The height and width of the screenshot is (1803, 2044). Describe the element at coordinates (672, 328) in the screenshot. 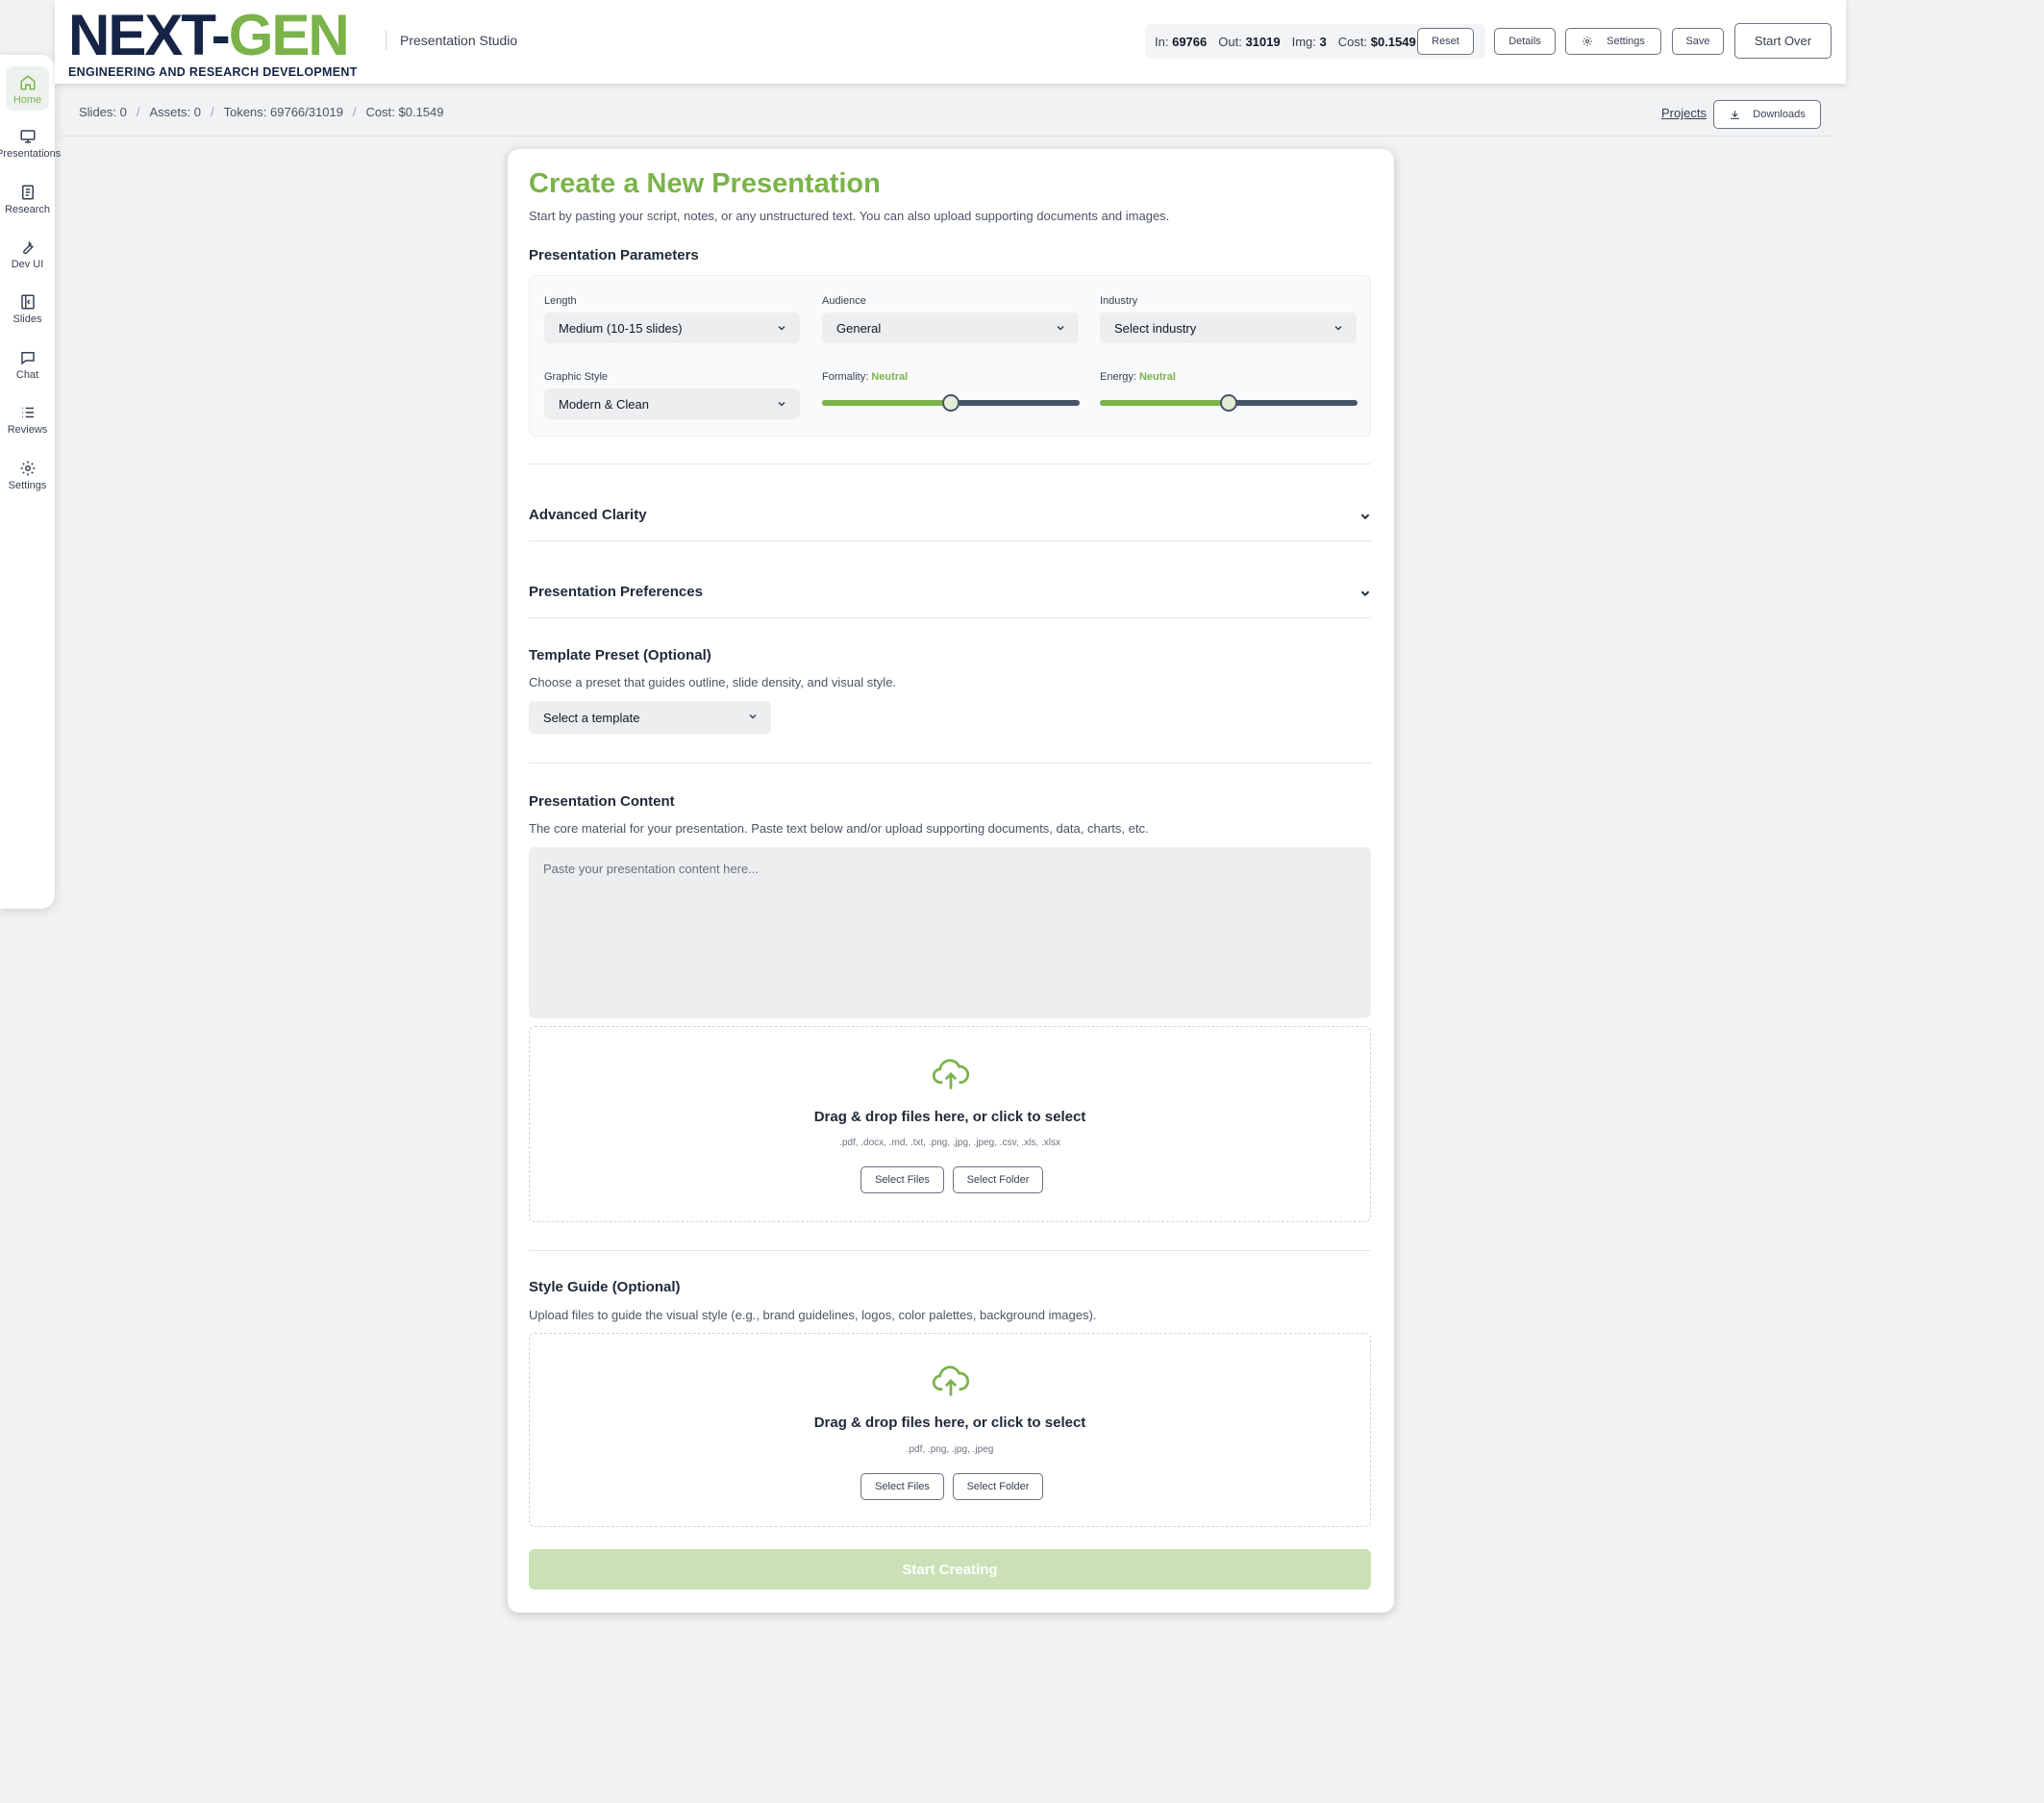

I see `length-select: Medium (10-15 slides)` at that location.